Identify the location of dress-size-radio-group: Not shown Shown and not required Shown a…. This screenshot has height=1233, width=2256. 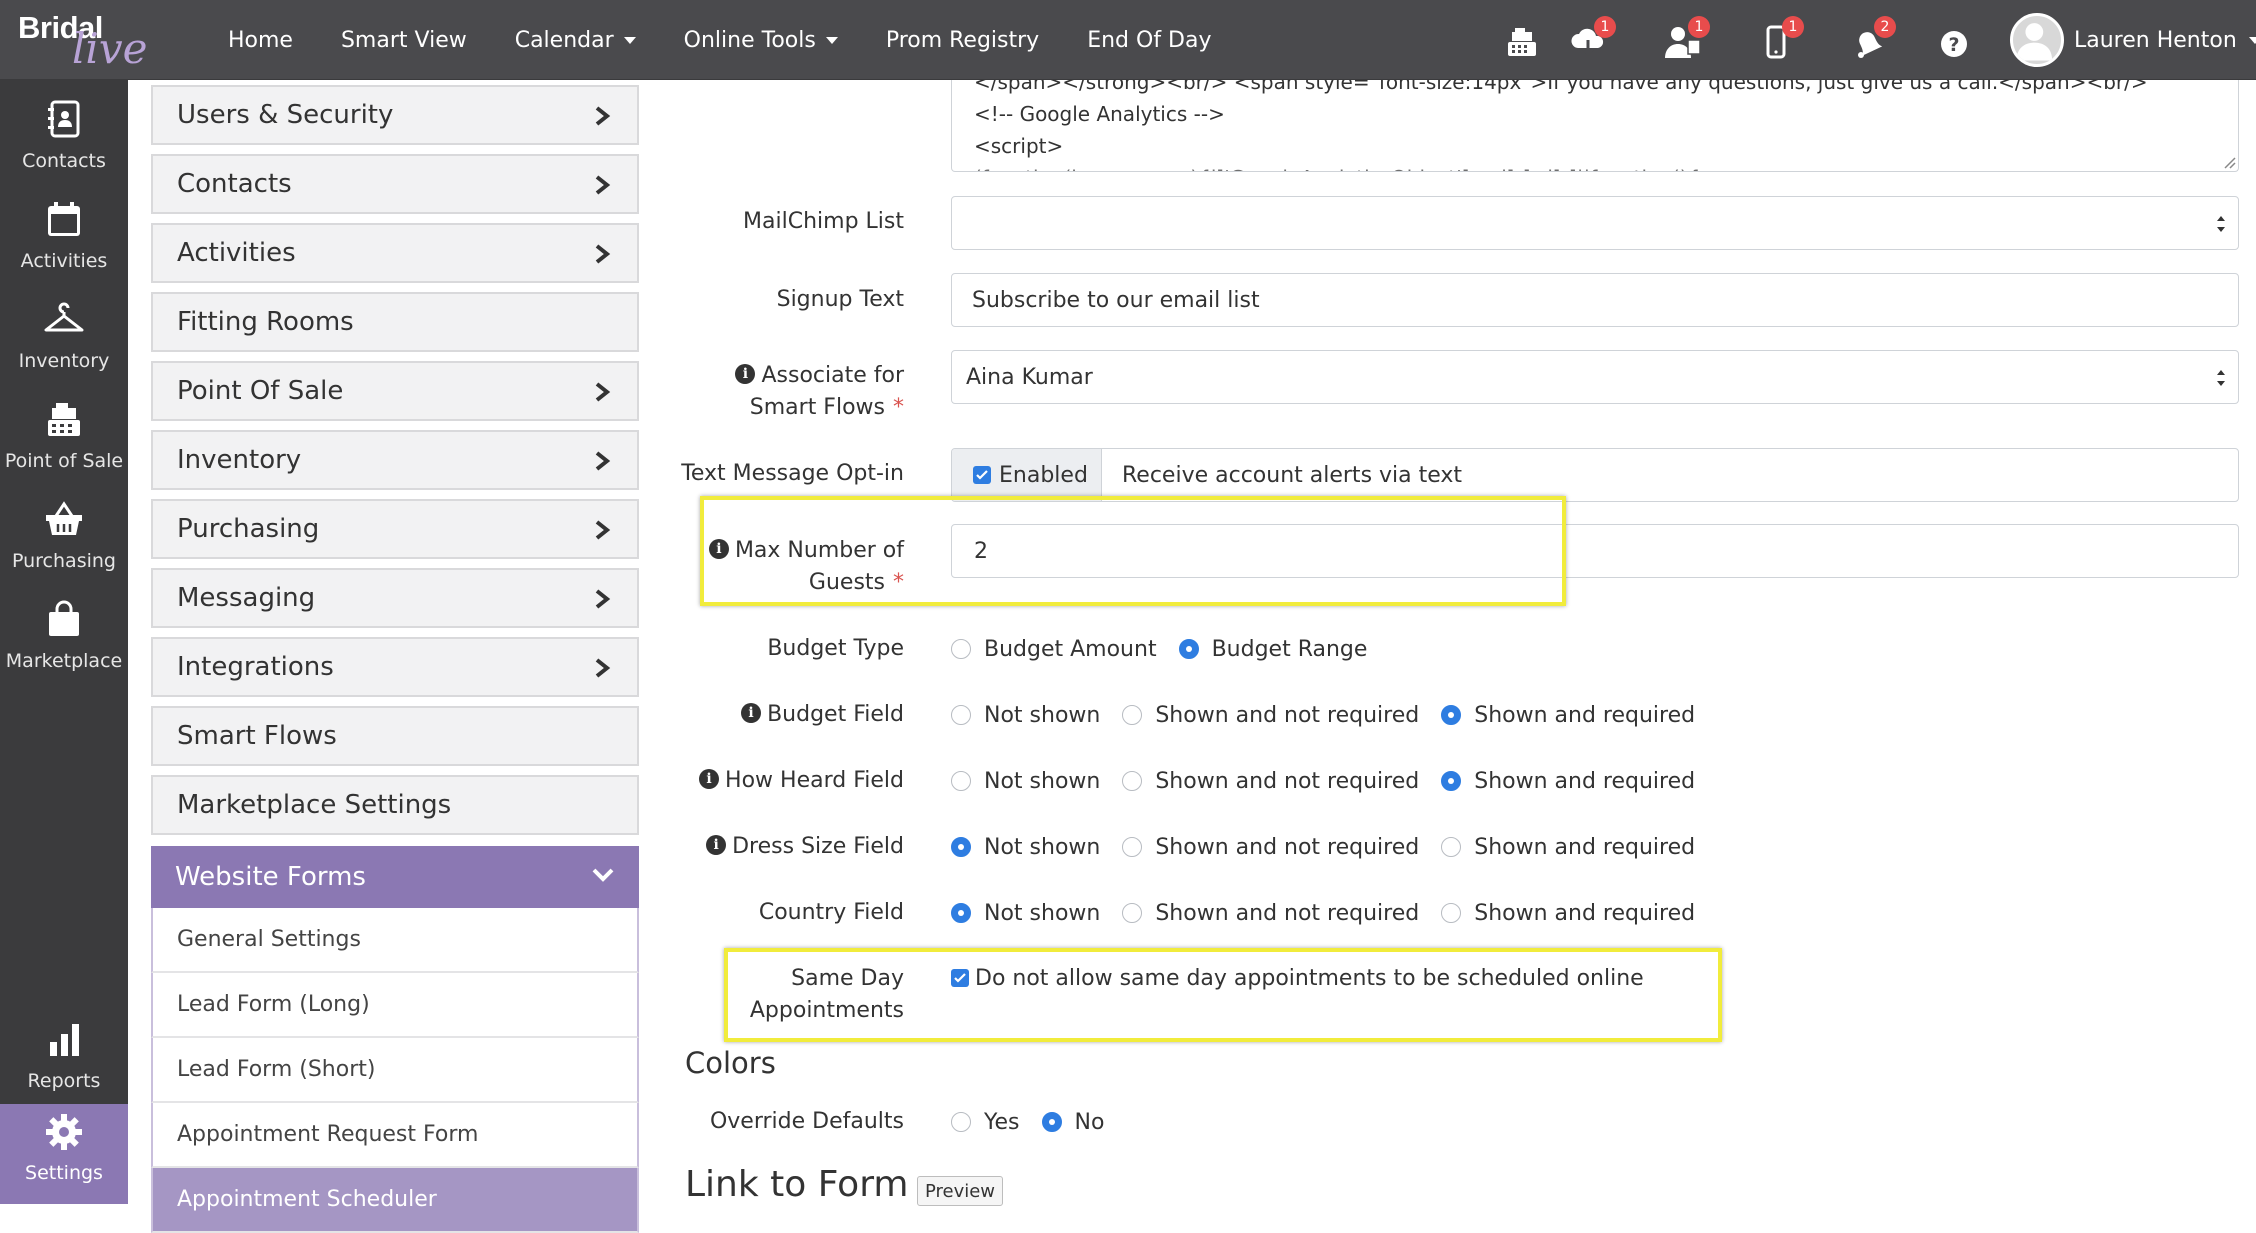
(1334, 847).